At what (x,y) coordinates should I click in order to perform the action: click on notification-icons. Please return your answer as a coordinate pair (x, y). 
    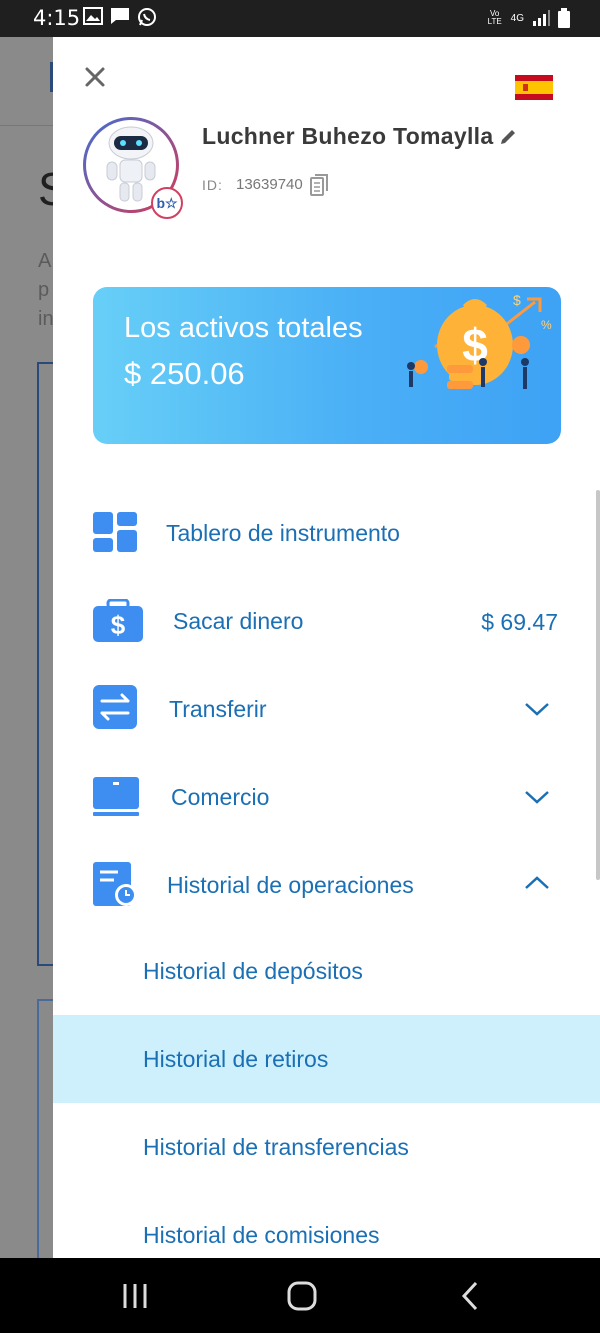
    Looking at the image, I should click on (120, 17).